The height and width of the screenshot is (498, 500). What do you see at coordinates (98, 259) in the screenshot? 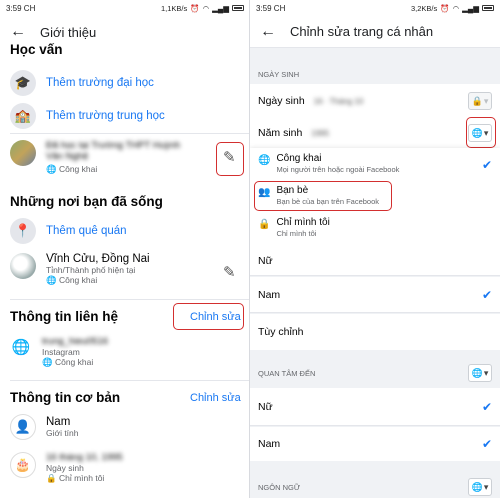
I see `city-name: Vĩnh Cửu, Đồng Nai` at bounding box center [98, 259].